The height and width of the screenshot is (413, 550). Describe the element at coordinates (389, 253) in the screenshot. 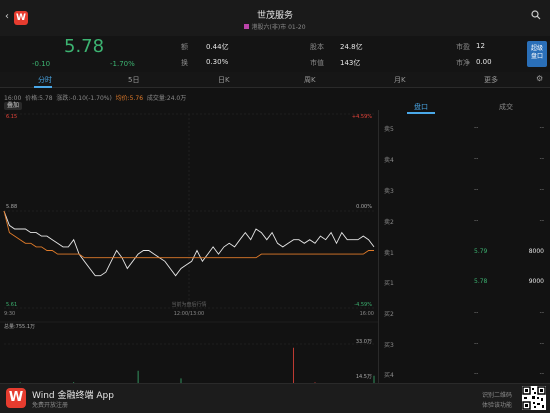

I see `orderbook-level: 卖1` at that location.